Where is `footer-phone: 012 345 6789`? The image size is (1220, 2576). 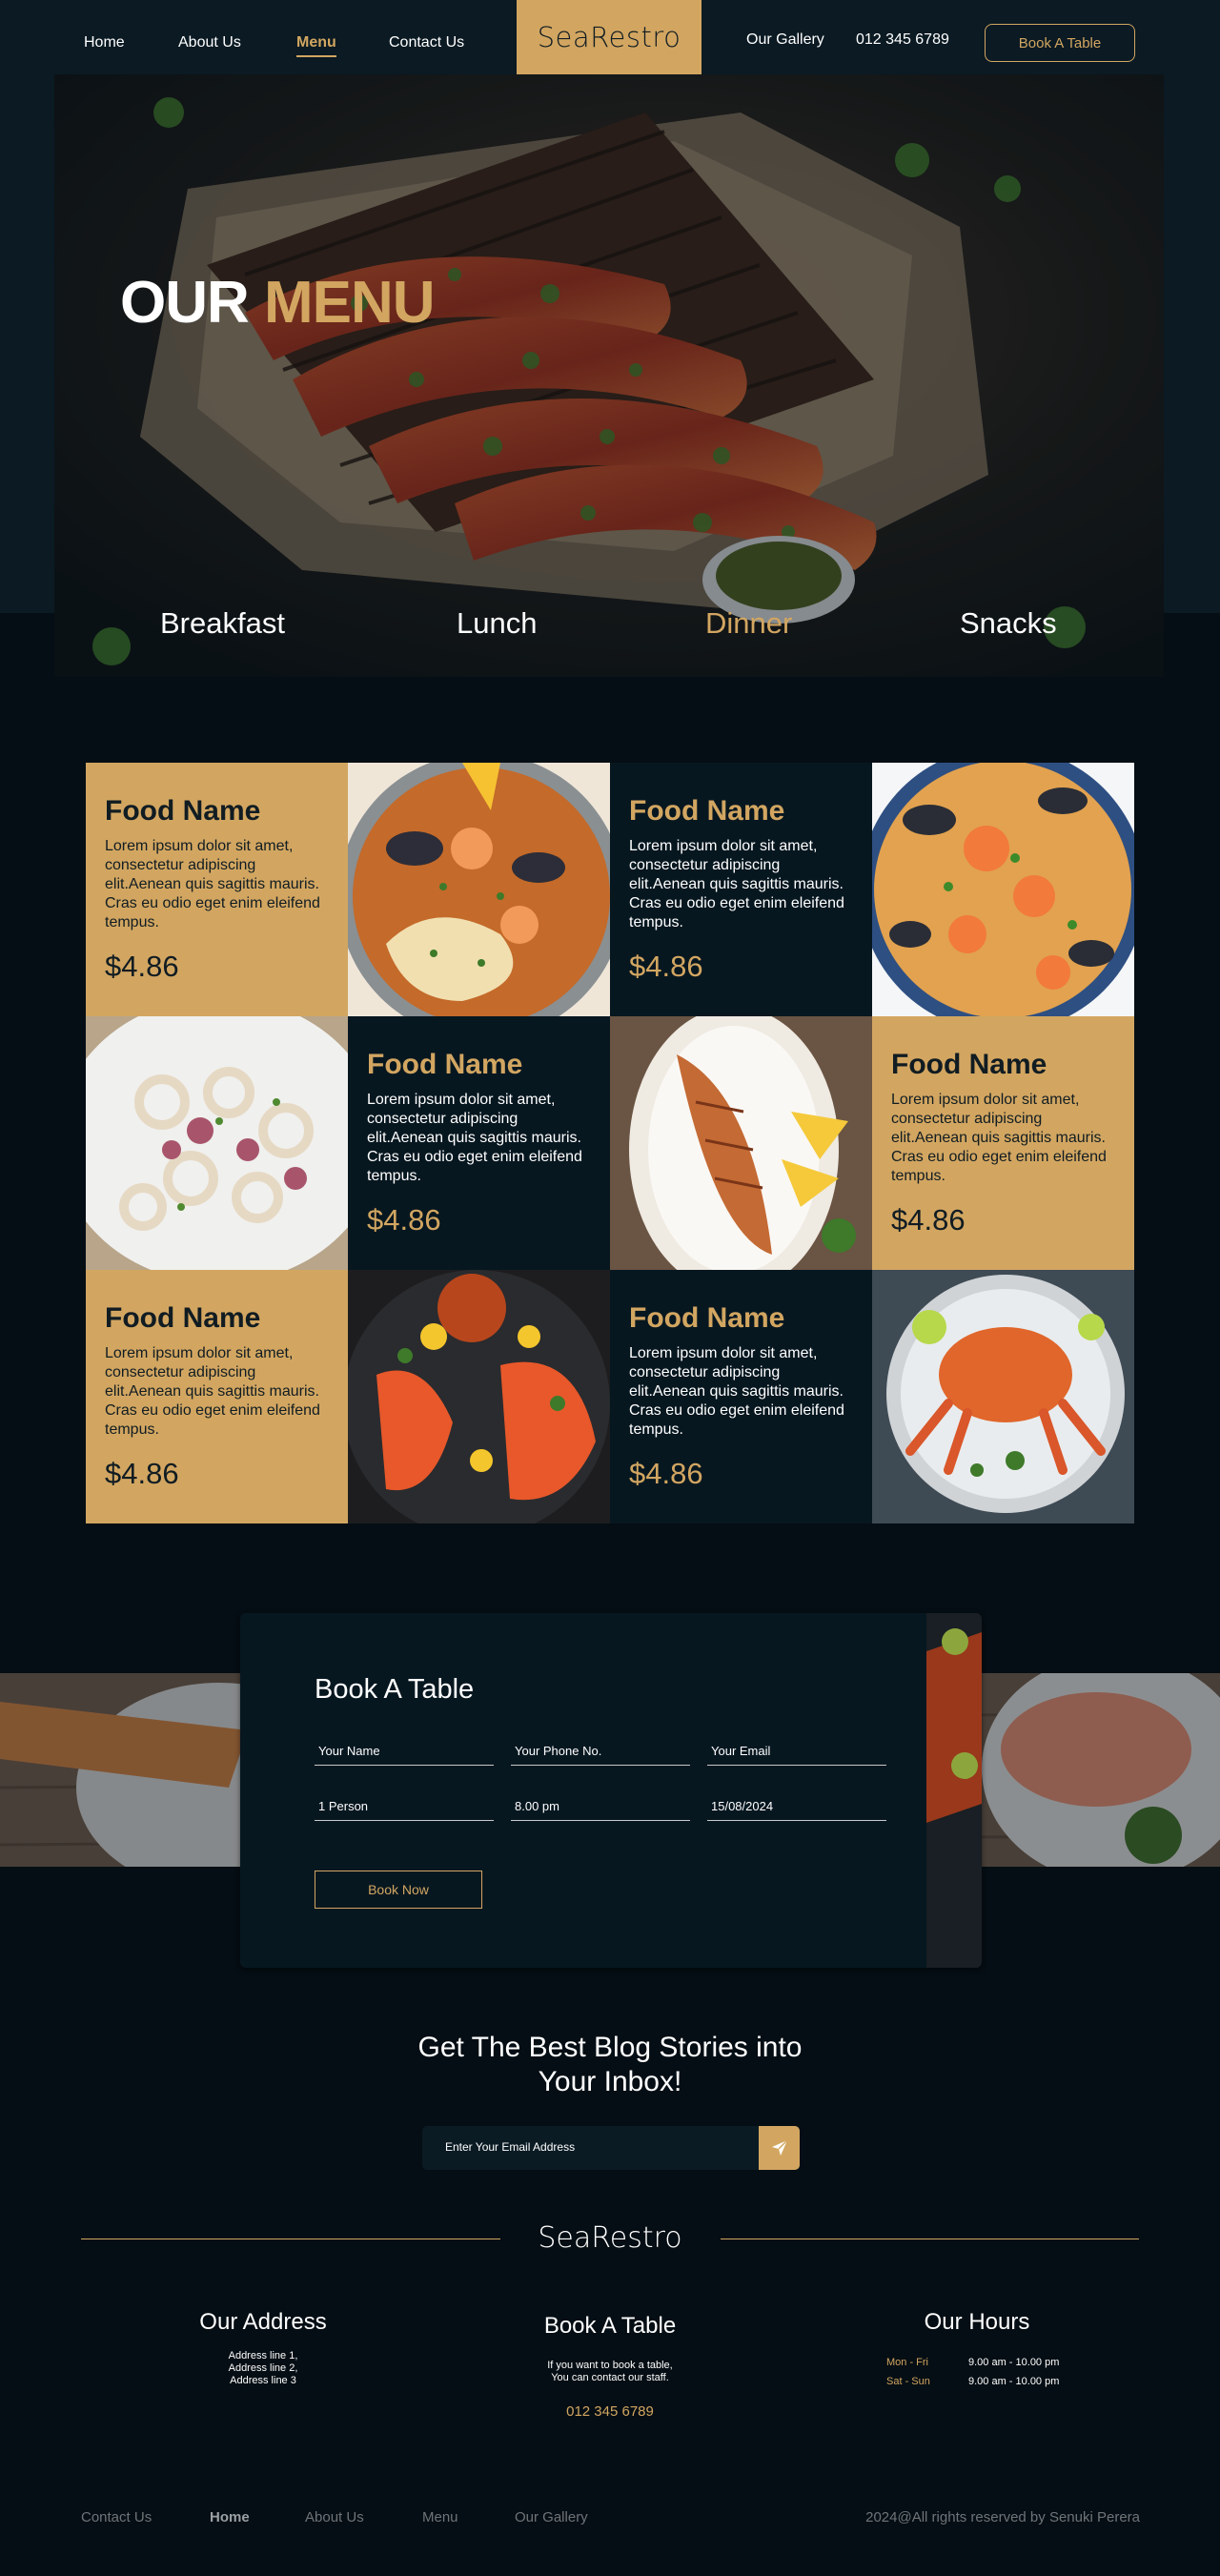 footer-phone: 012 345 6789 is located at coordinates (610, 2411).